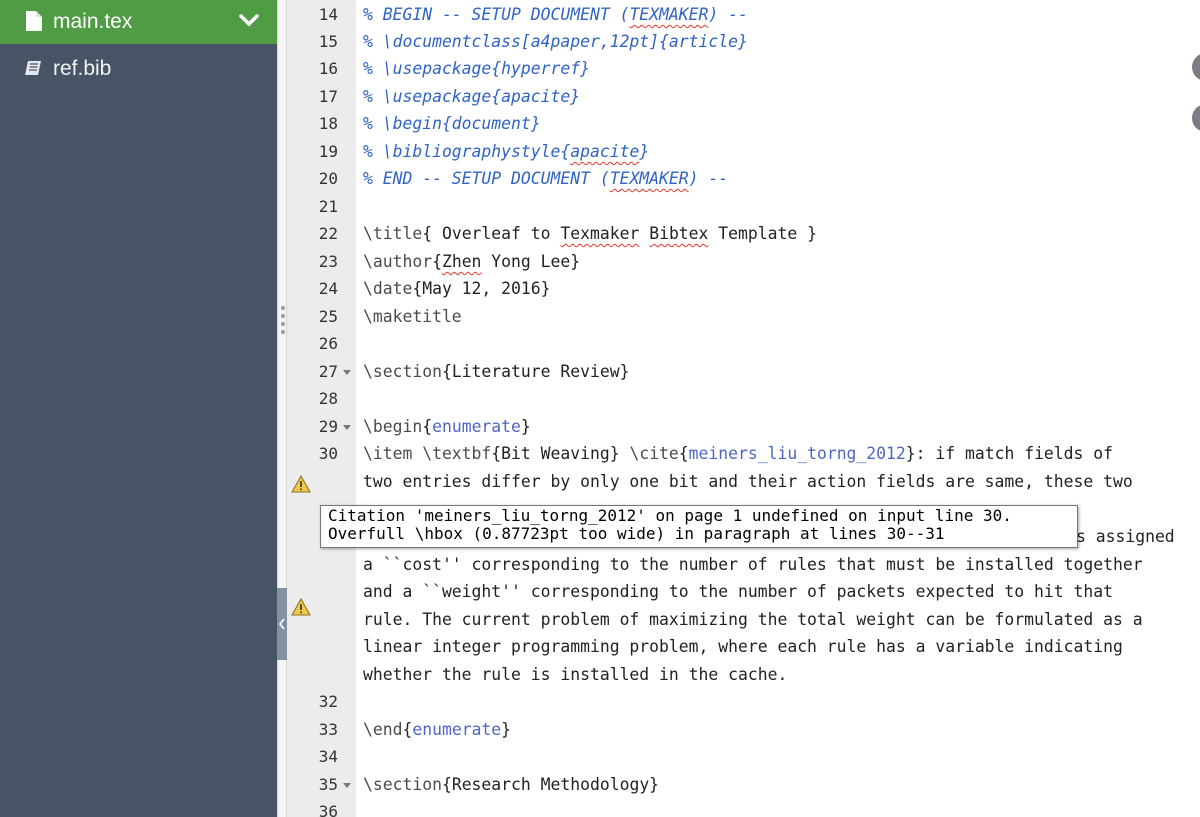 This screenshot has height=817, width=1200. I want to click on code-line: \end{enumerate}, so click(437, 729).